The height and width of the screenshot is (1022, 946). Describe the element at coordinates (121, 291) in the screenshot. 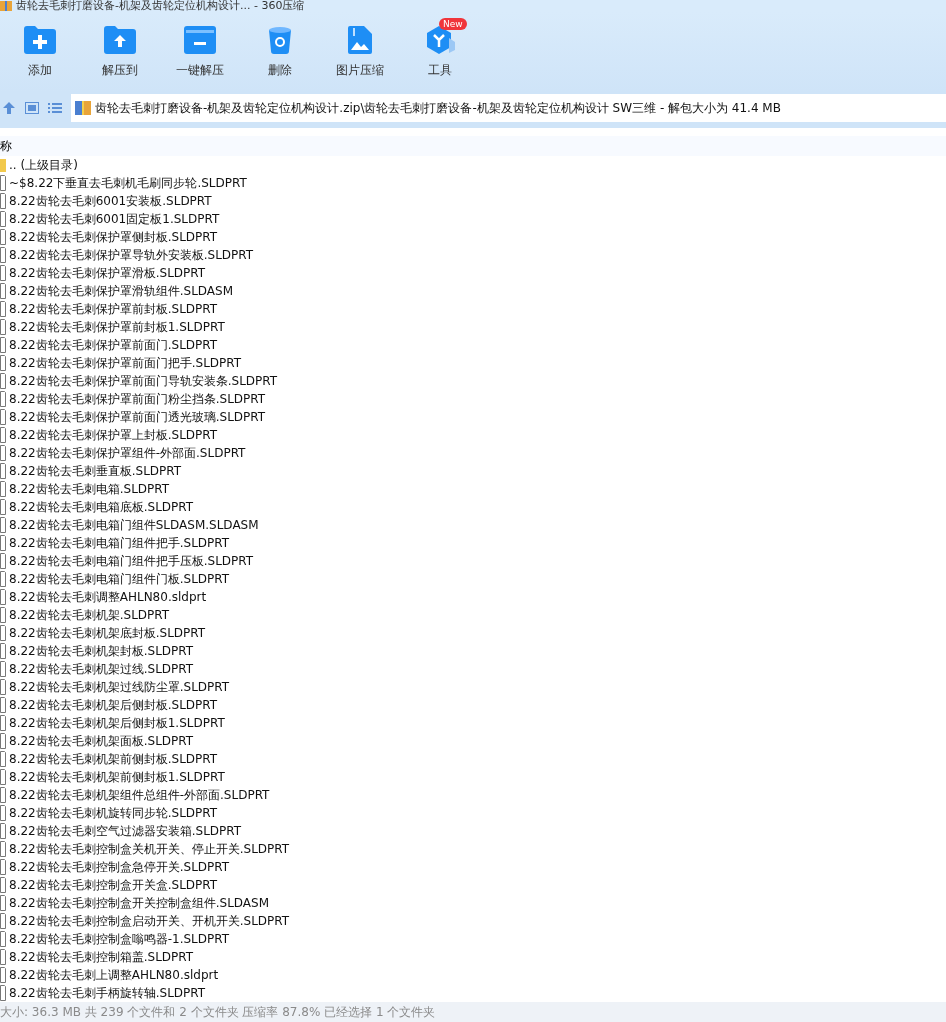

I see `file-name: 8.22齿轮去毛刺保护罩滑轨组件.SLDASM` at that location.